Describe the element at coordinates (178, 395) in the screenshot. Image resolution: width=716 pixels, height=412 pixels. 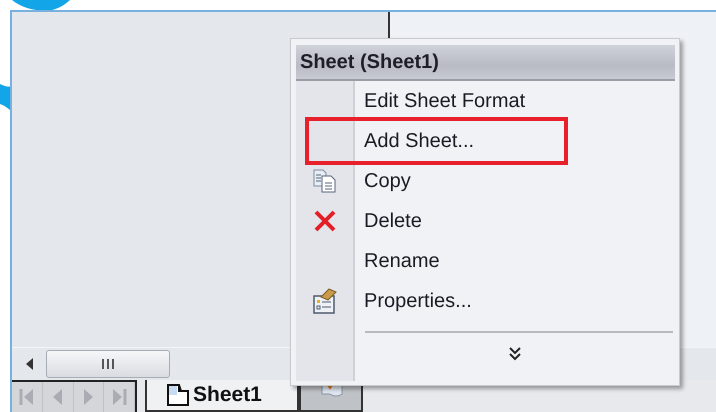
I see `sheet-icon` at that location.